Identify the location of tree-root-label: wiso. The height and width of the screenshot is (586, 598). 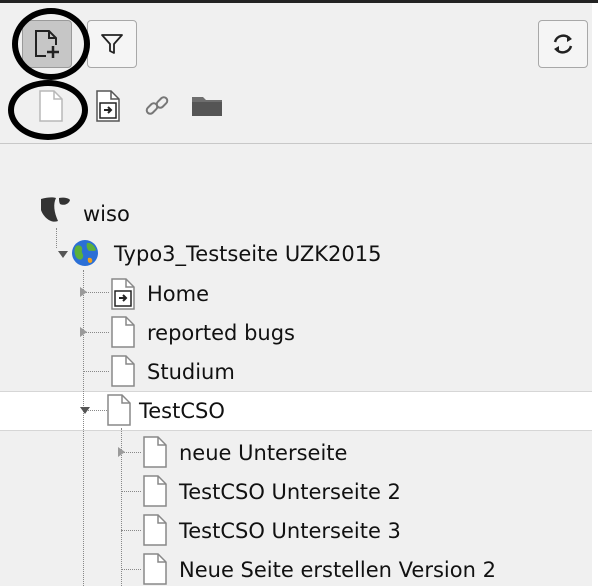
(106, 214).